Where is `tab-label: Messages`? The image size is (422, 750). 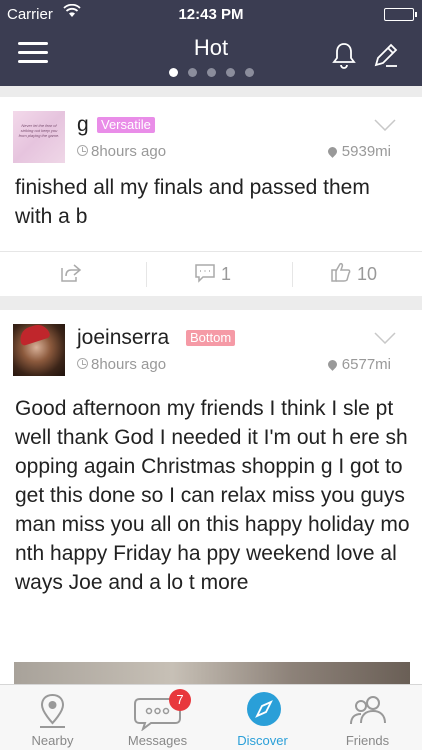
tab-label: Messages is located at coordinates (157, 740).